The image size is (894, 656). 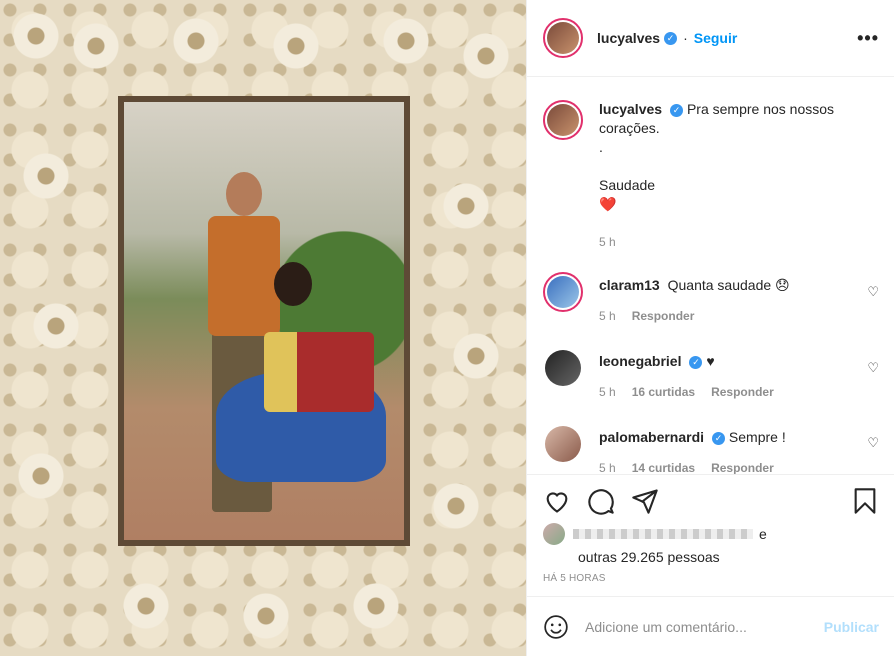 I want to click on likes-count: 16 curtidas, so click(x=663, y=392).